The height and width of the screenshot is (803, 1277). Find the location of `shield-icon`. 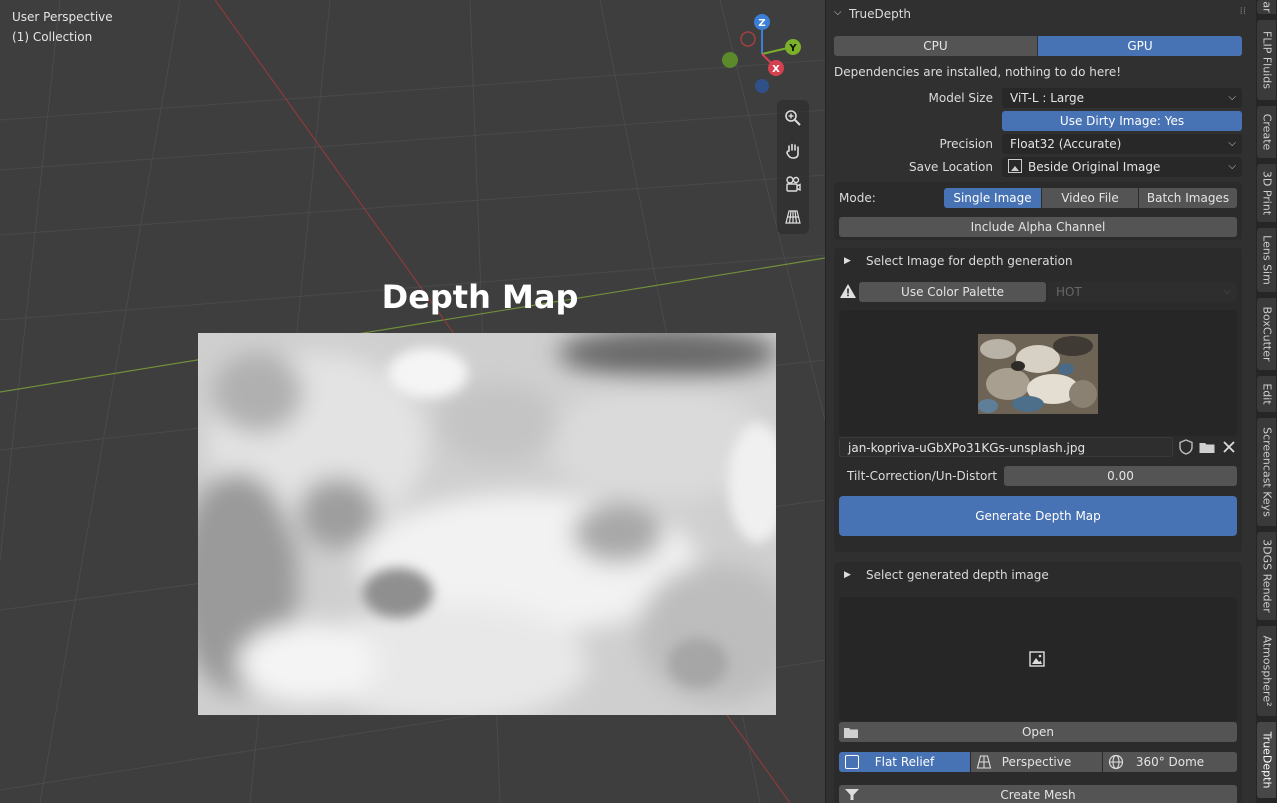

shield-icon is located at coordinates (1186, 447).